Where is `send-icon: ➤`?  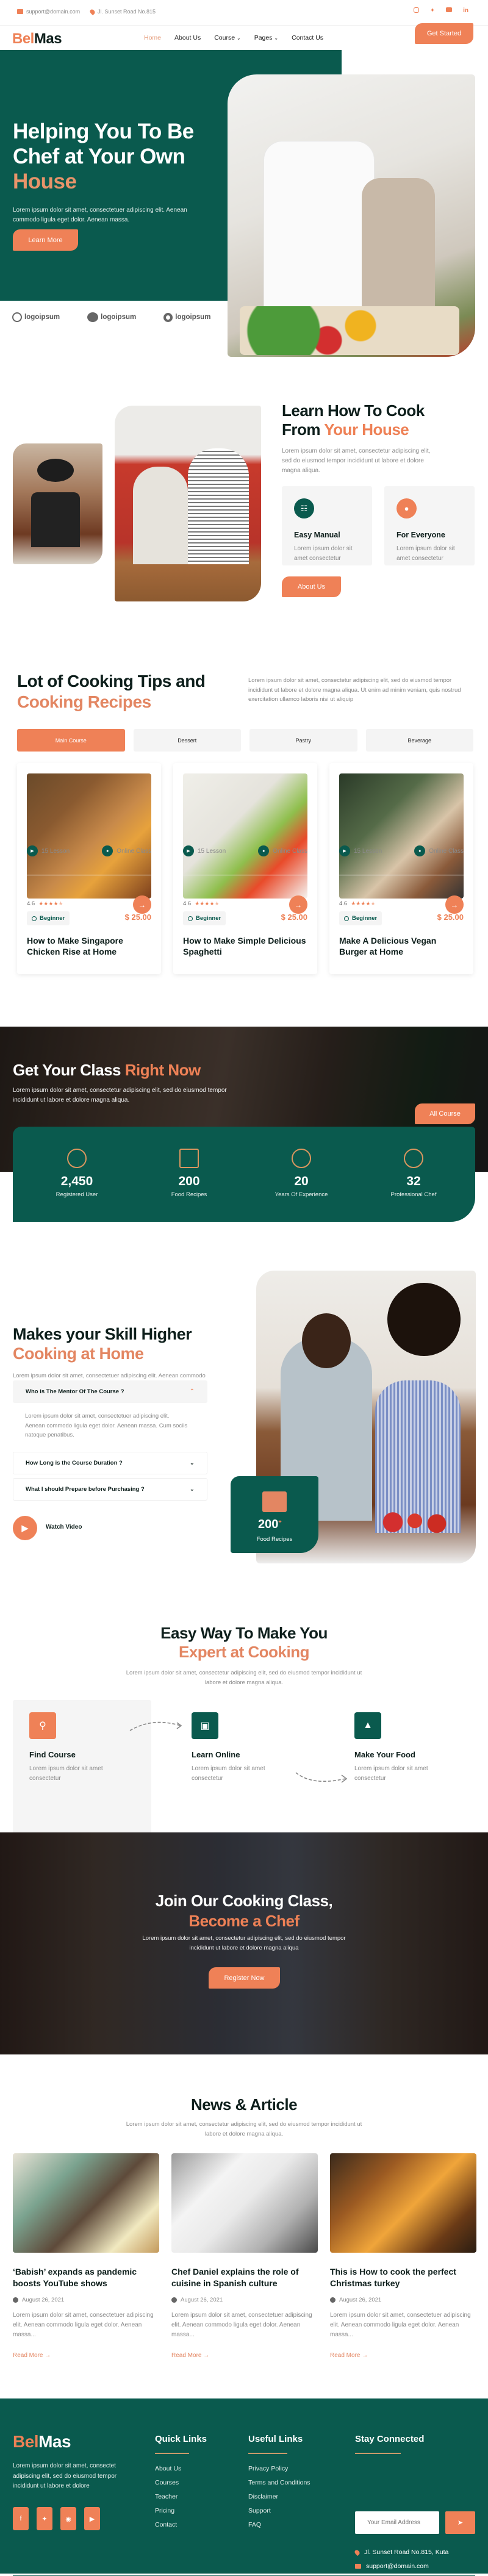
send-icon: ➤ is located at coordinates (460, 2523).